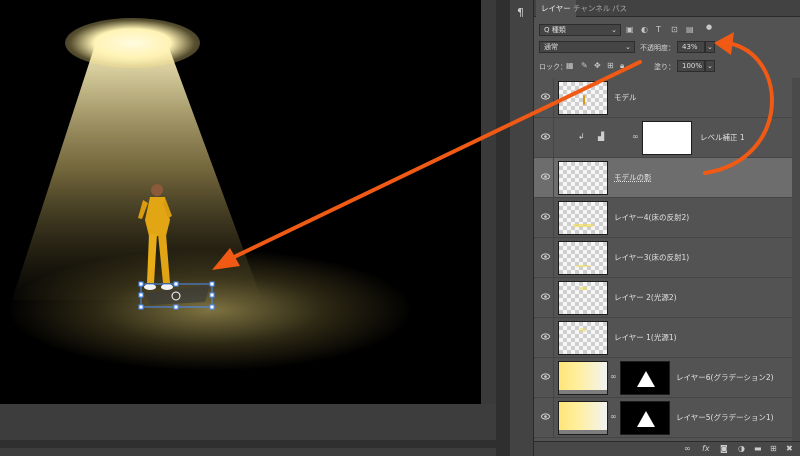  What do you see at coordinates (584, 65) in the screenshot?
I see `lock-pixels-icon: ✎` at bounding box center [584, 65].